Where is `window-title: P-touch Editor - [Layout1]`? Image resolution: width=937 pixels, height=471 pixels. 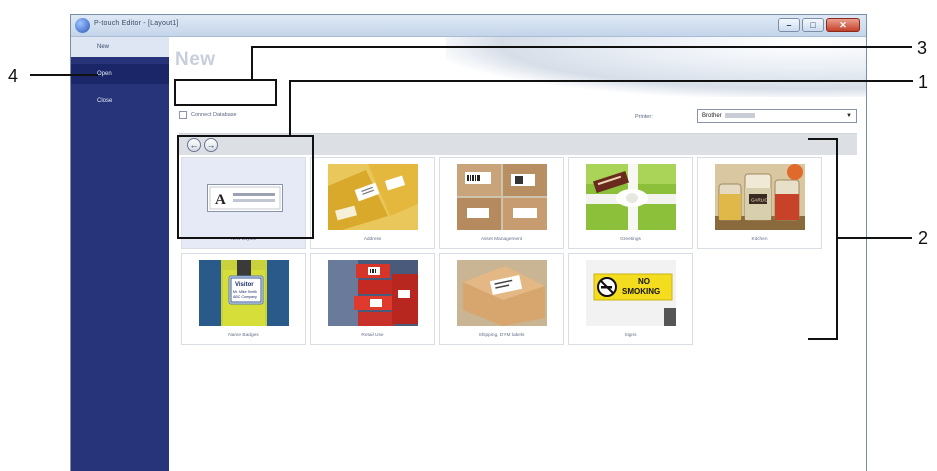
window-title: P-touch Editor - [Layout1] is located at coordinates (136, 23).